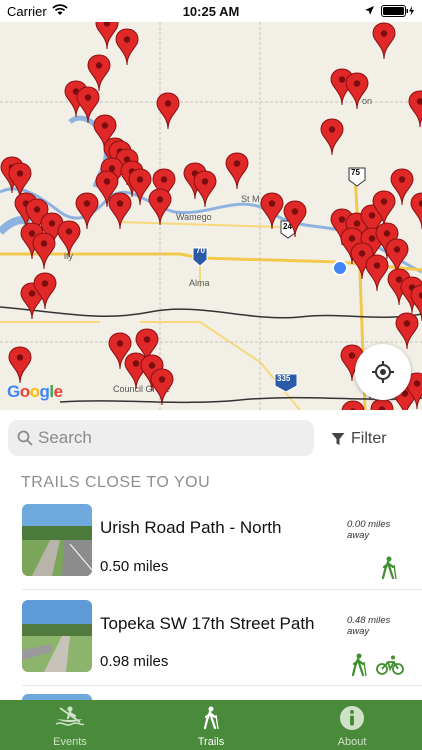 This screenshot has height=750, width=422. I want to click on tab-about: About, so click(352, 725).